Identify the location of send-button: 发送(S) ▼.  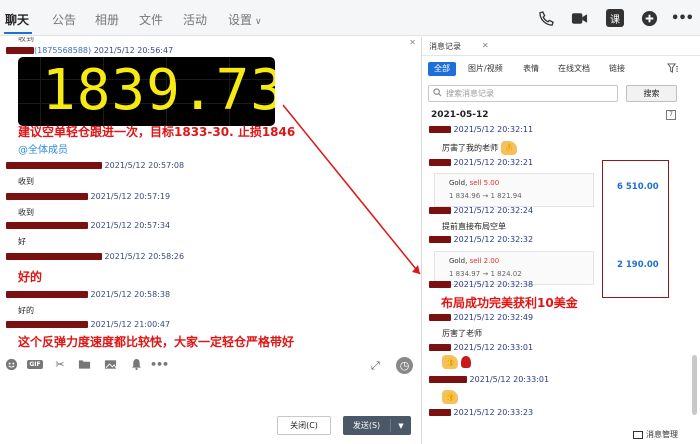
(377, 425).